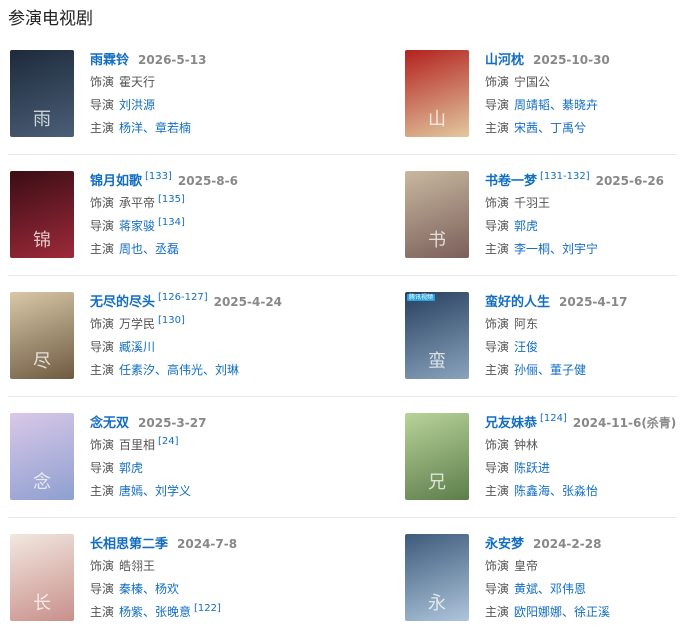  Describe the element at coordinates (215, 566) in the screenshot. I see `role-field: 饰演 皓翎王` at that location.